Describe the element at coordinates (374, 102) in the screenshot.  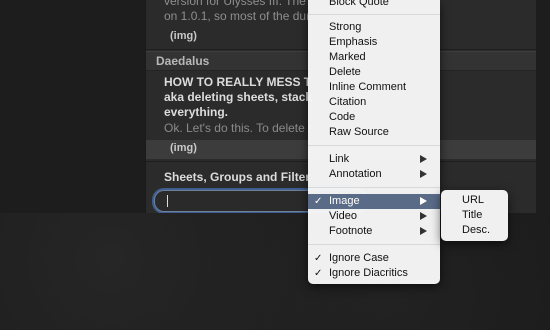
I see `menu-item-citation: Citation` at that location.